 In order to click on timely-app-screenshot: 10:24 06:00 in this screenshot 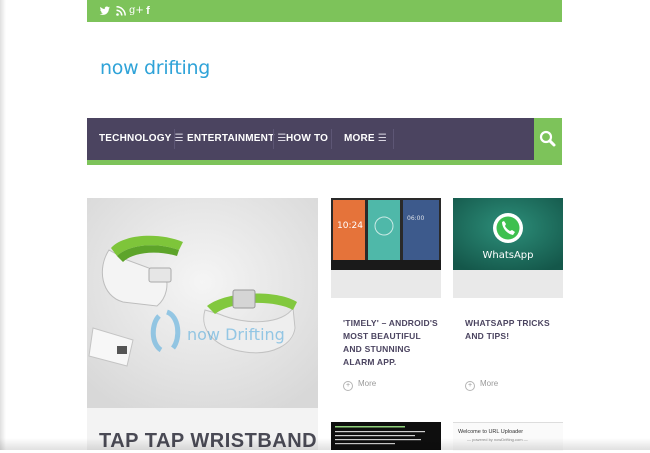, I will do `click(386, 234)`.